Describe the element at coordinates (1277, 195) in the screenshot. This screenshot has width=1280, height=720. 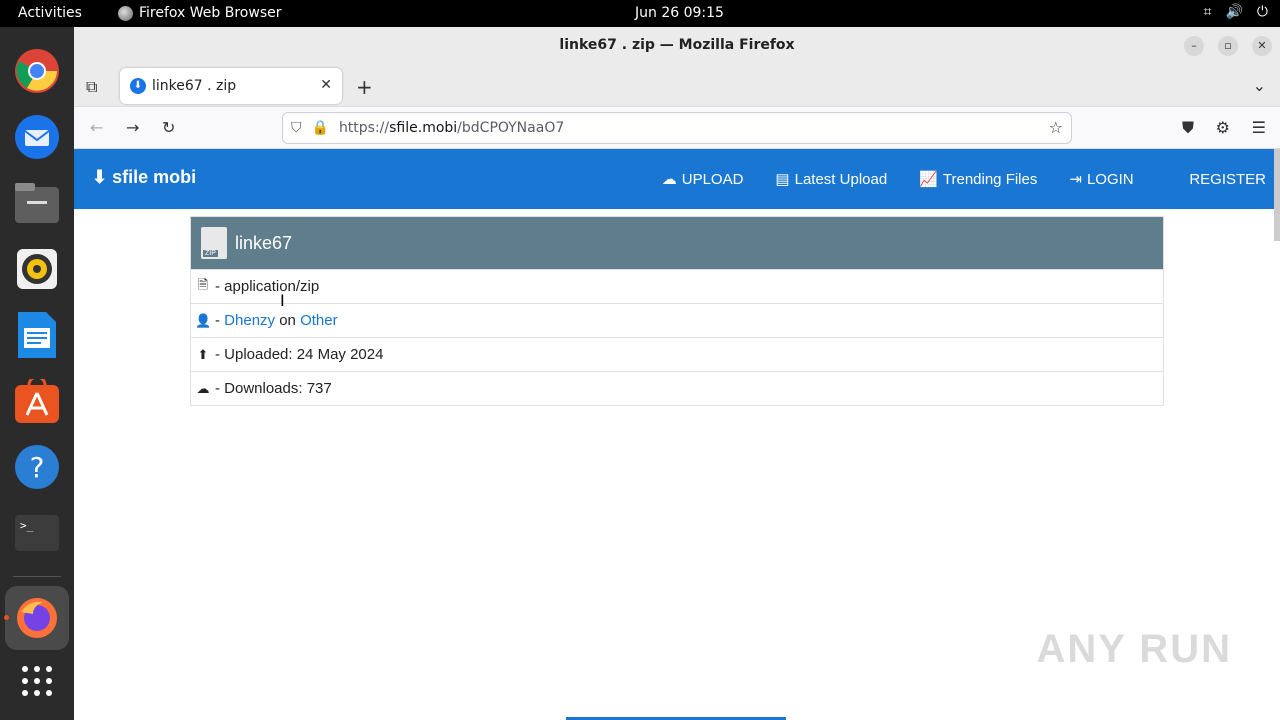
I see `scrollbar` at that location.